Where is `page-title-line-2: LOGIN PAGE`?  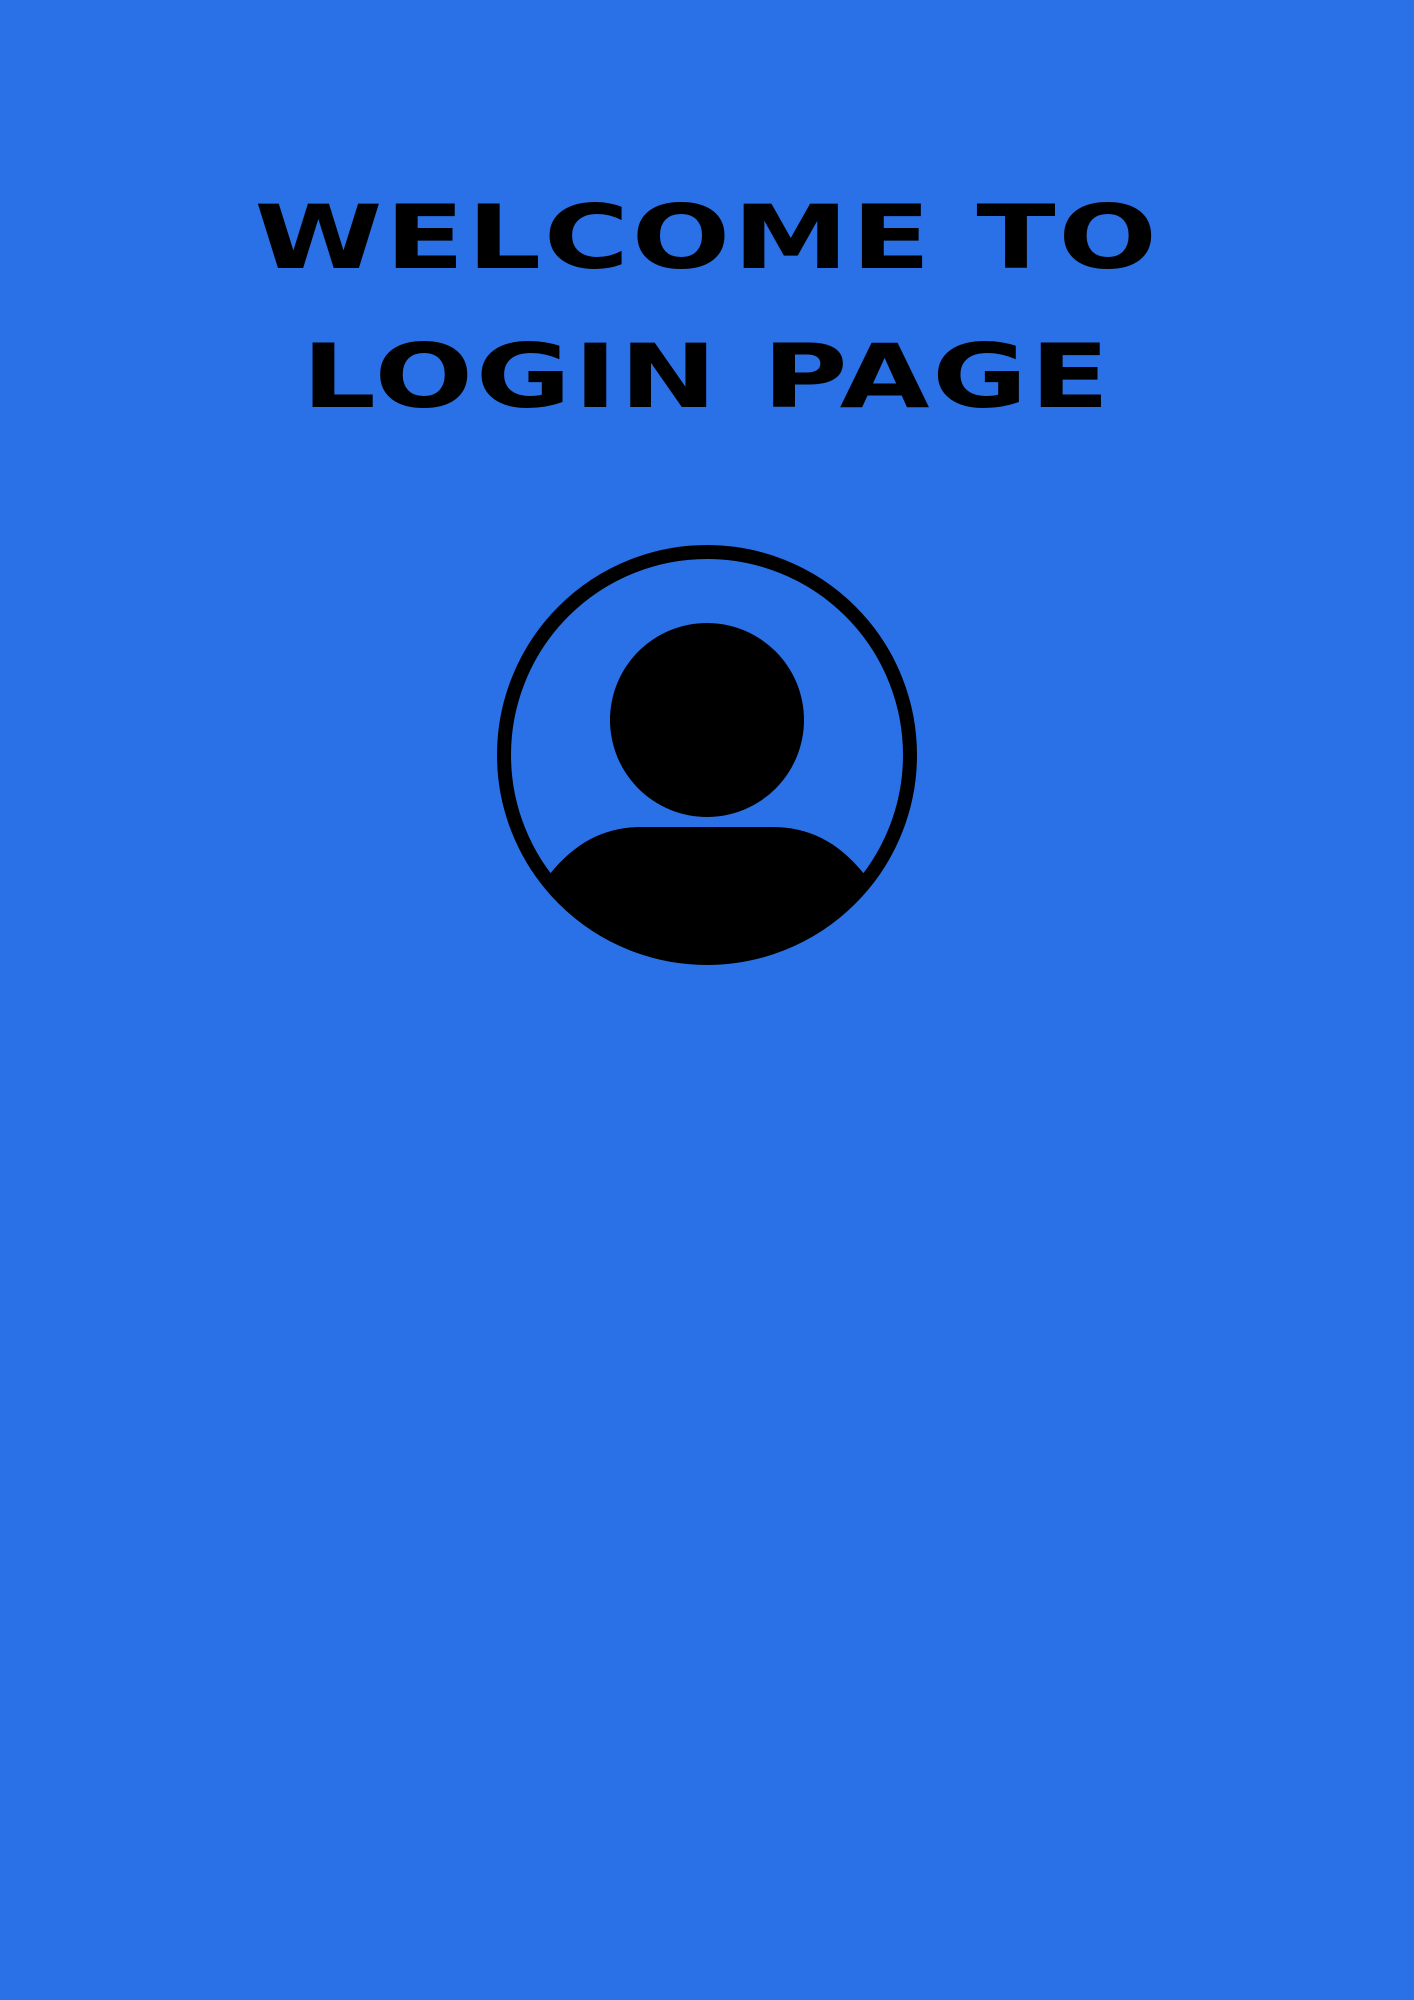 page-title-line-2: LOGIN PAGE is located at coordinates (707, 376).